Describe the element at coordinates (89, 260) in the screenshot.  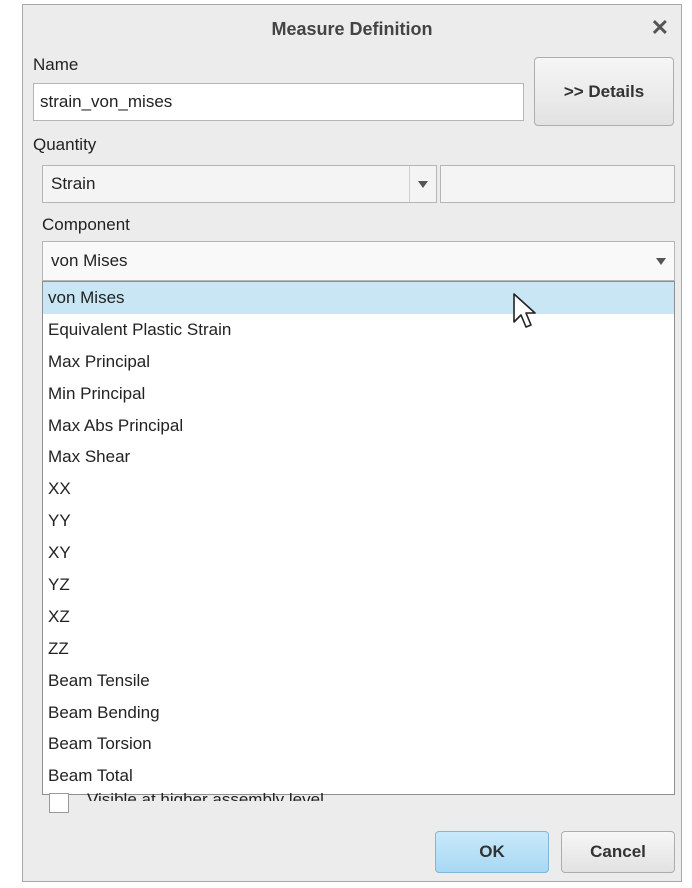
I see `component-select-value: von Mises` at that location.